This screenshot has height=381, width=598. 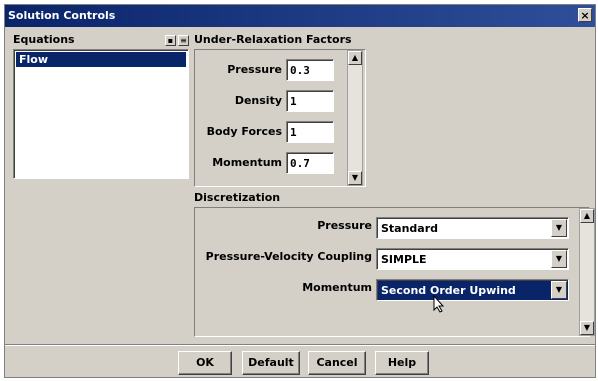 I want to click on disc-momentum-label: Momentum, so click(x=337, y=287).